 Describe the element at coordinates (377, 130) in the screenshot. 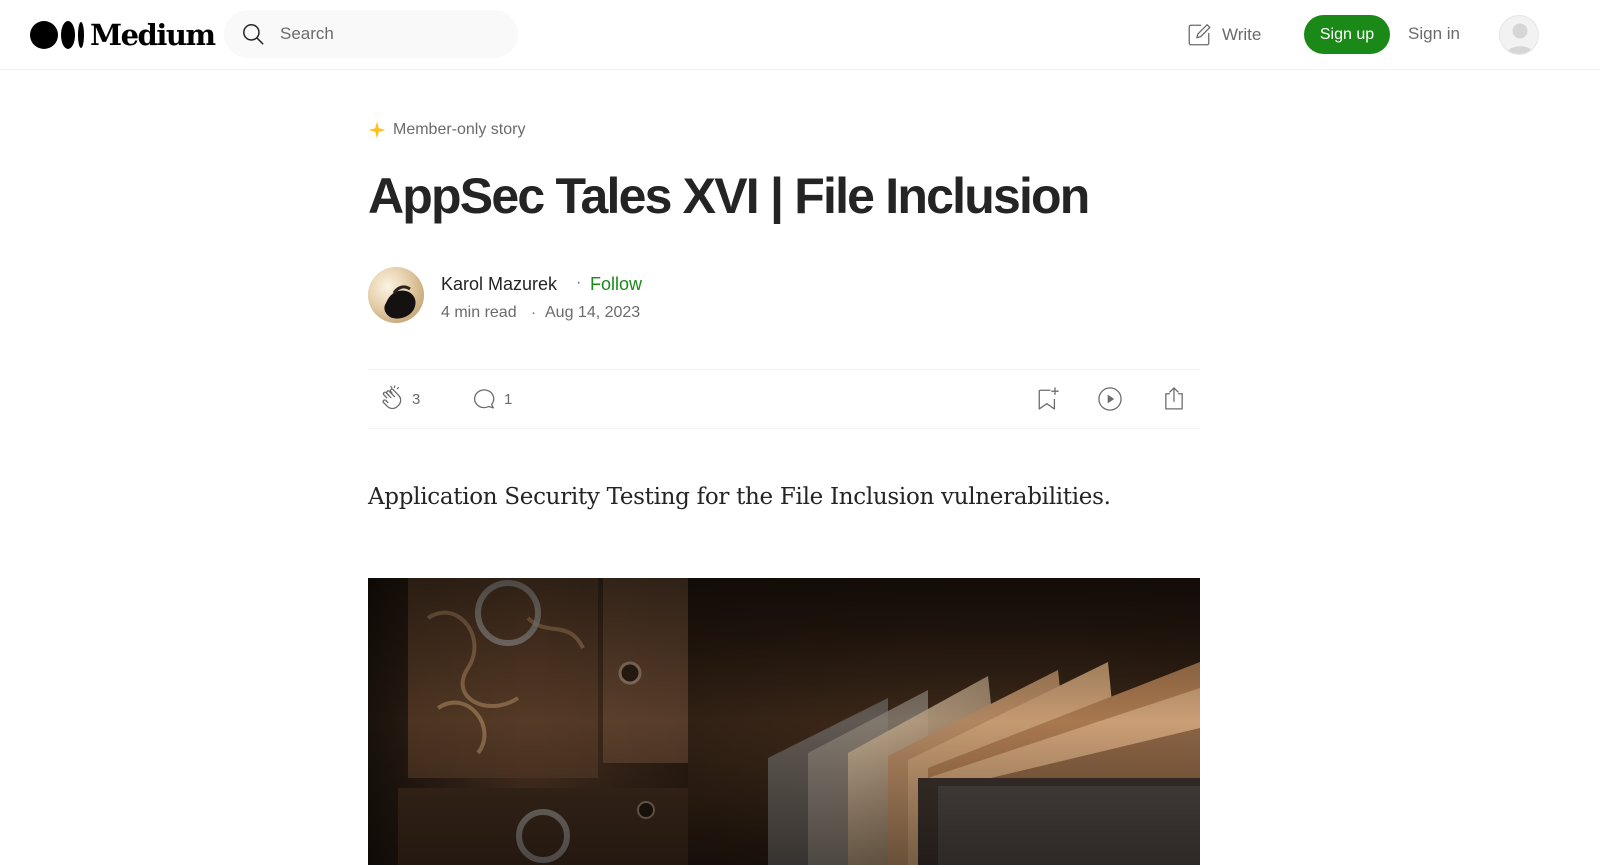

I see `star-icon` at that location.